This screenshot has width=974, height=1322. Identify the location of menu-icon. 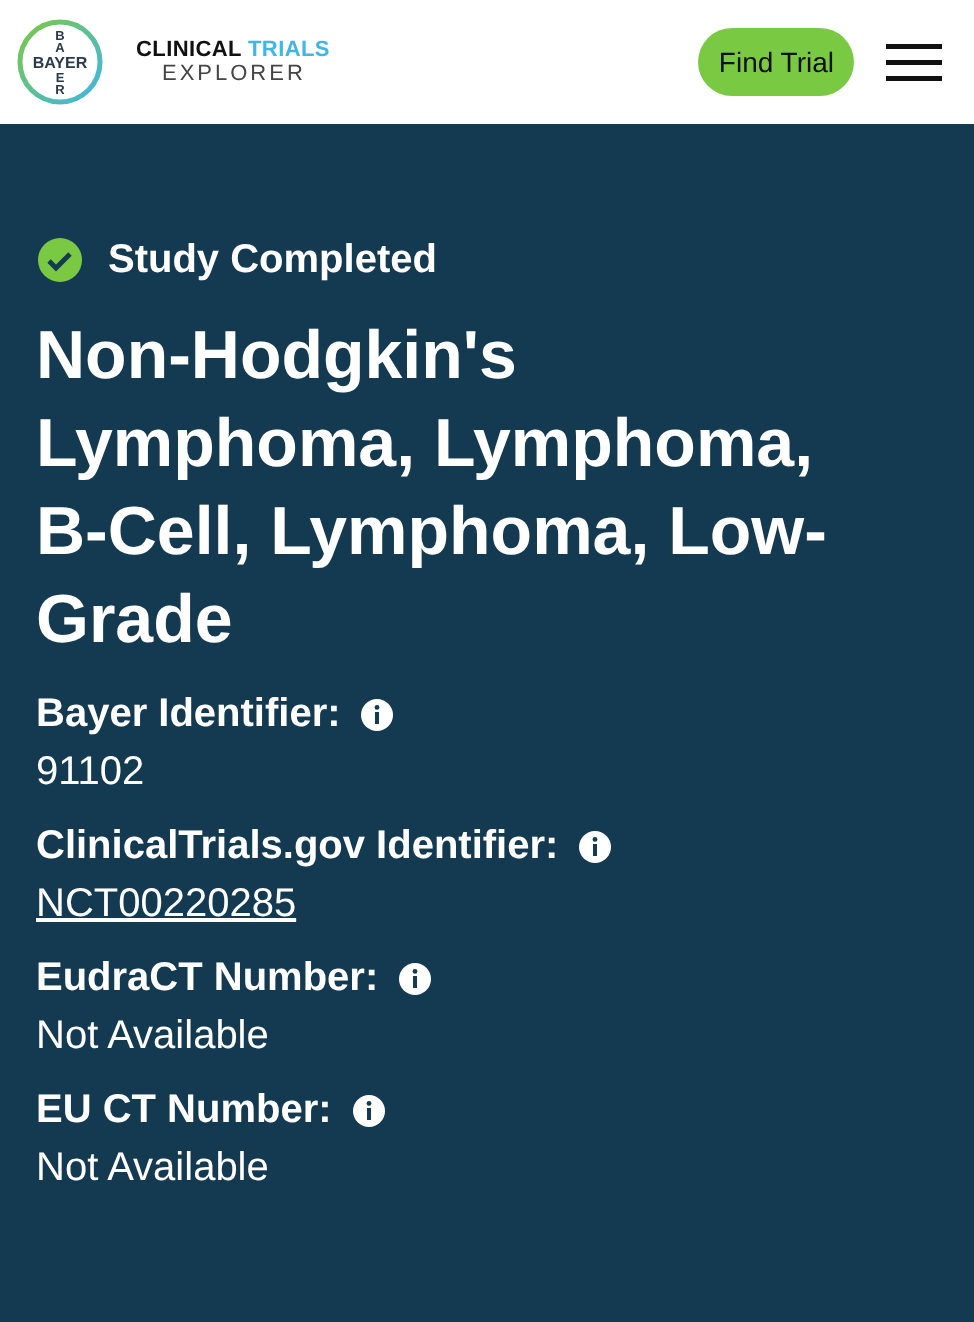
(914, 62).